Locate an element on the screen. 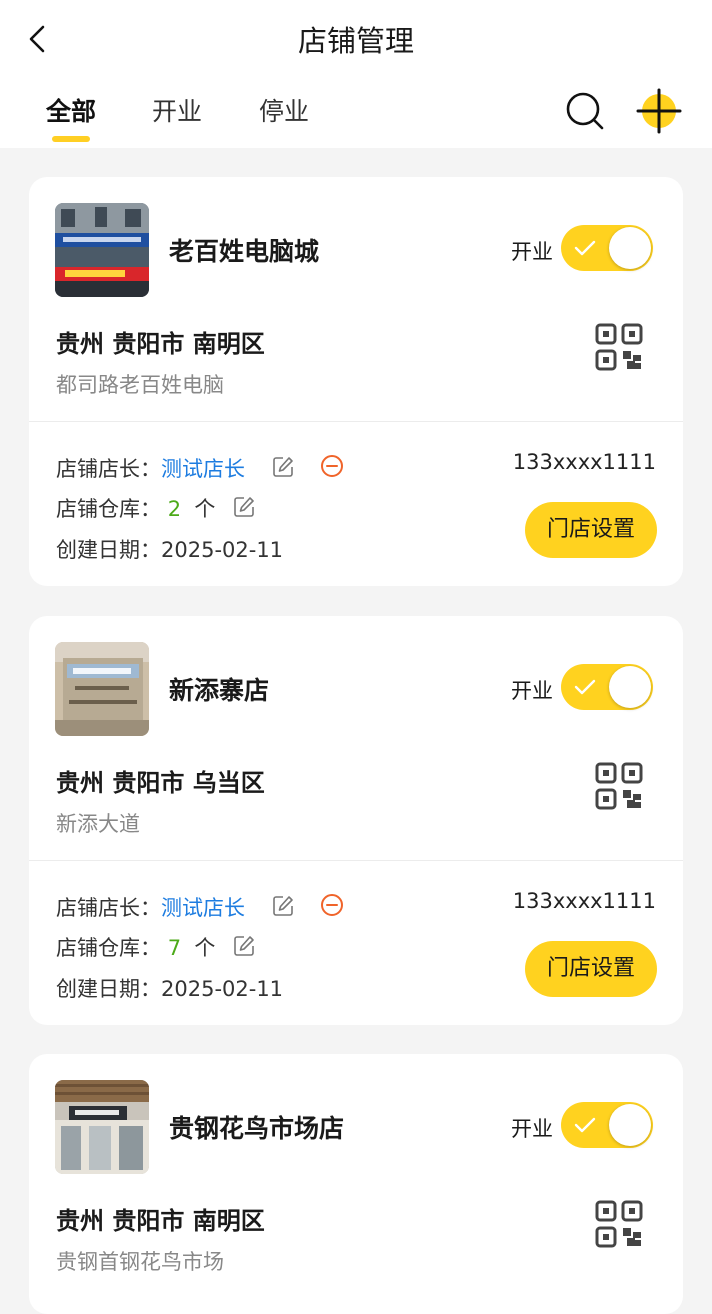 Image resolution: width=712 pixels, height=1314 pixels. shop-region: 贵州 贵阳市 乌当区 is located at coordinates (160, 783).